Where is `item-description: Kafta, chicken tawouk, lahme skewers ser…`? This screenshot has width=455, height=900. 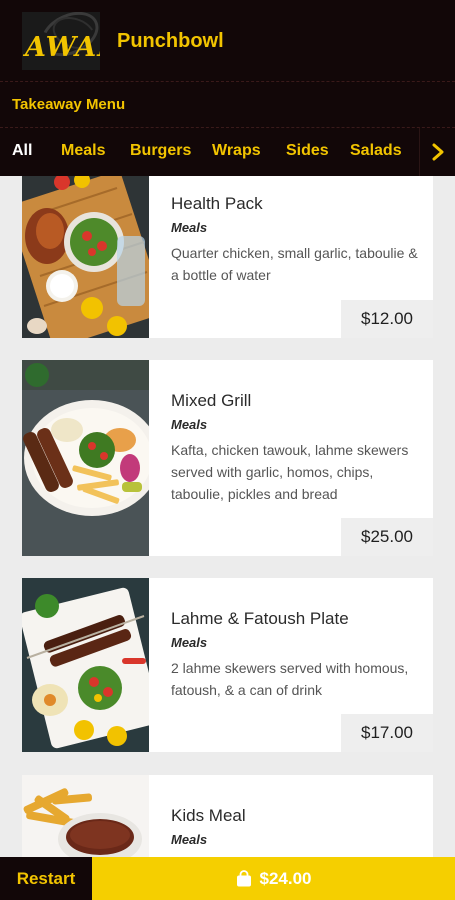 item-description: Kafta, chicken tawouk, lahme skewers ser… is located at coordinates (290, 472).